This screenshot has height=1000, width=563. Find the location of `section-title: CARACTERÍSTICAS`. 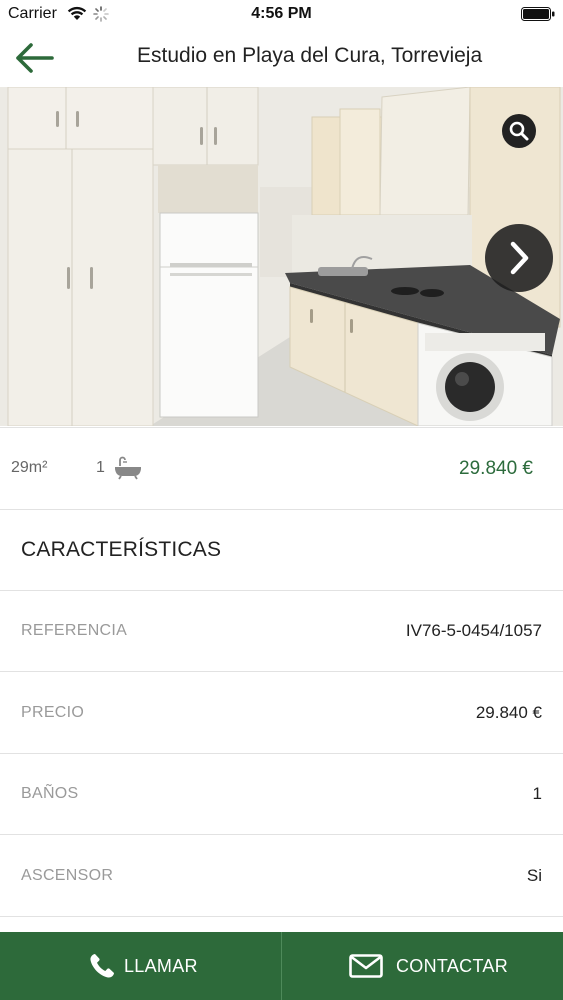

section-title: CARACTERÍSTICAS is located at coordinates (121, 549).